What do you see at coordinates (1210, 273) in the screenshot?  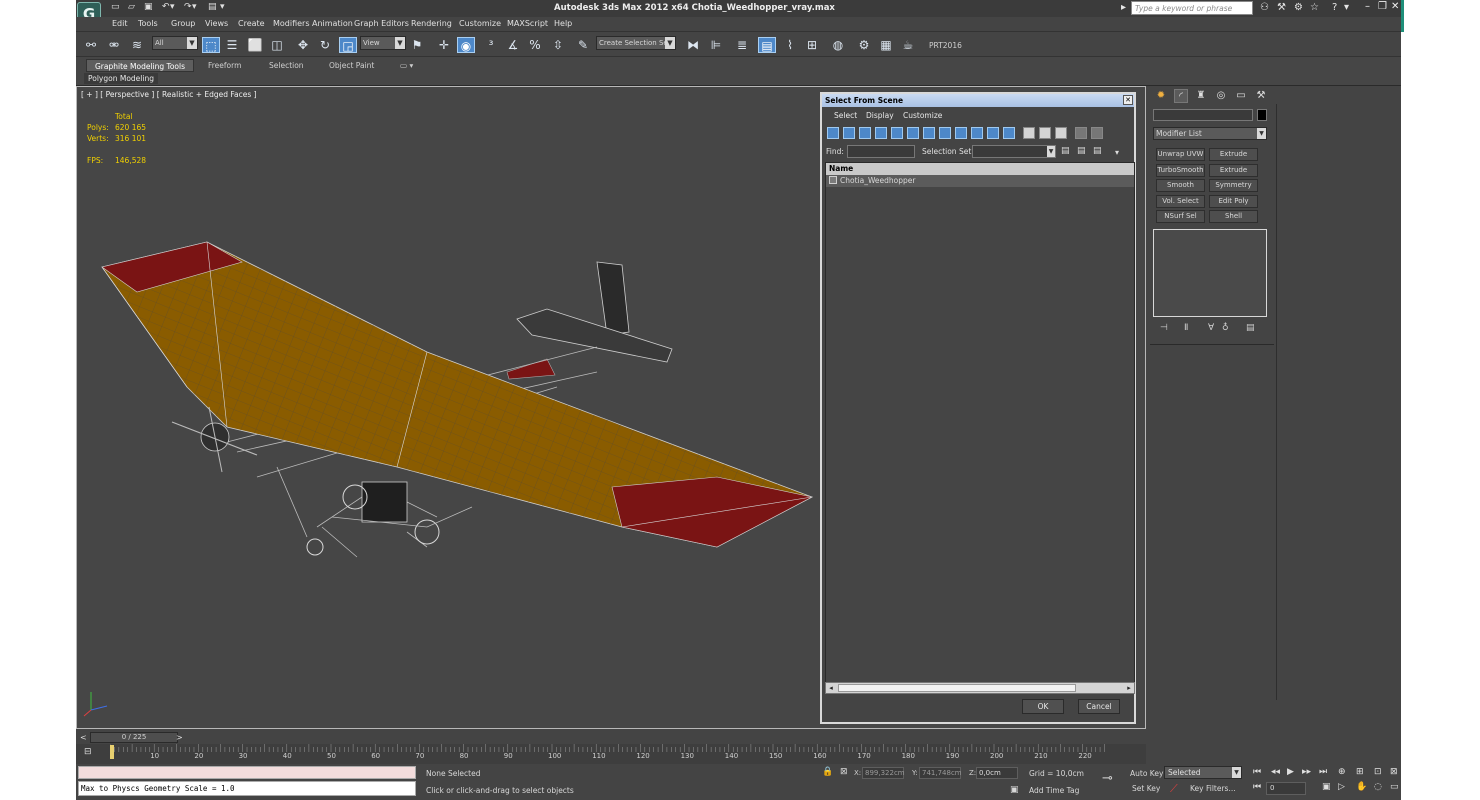 I see `modifier-stack` at bounding box center [1210, 273].